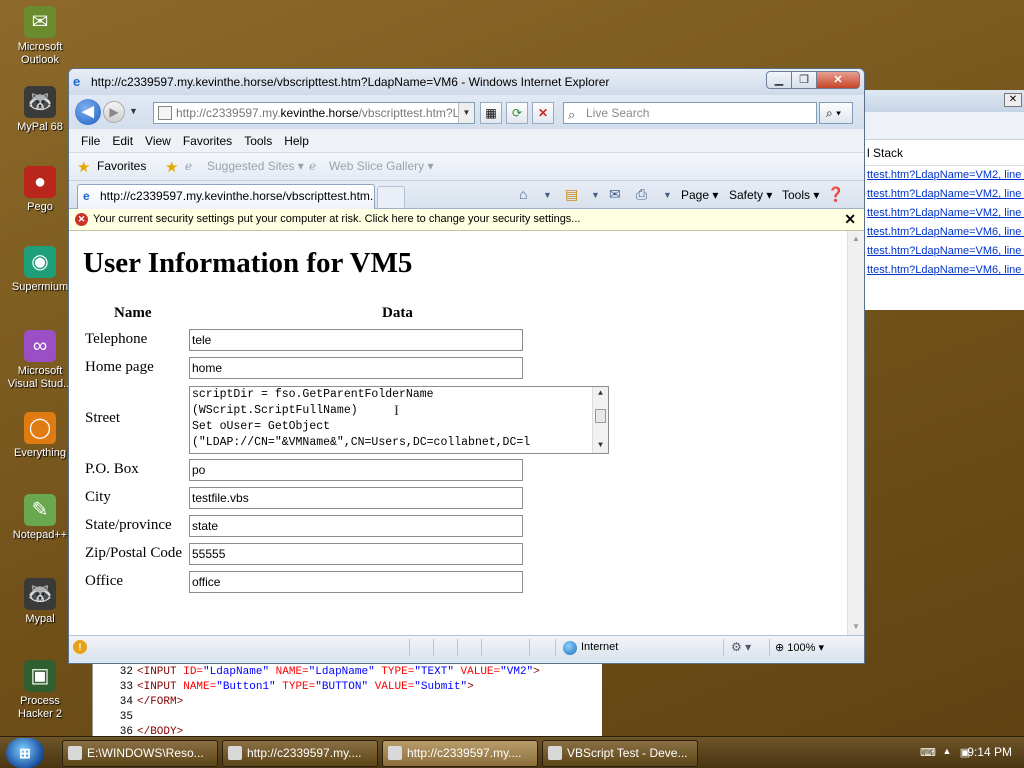  I want to click on textarea-scroll-down-arrow: ▼, so click(600, 446).